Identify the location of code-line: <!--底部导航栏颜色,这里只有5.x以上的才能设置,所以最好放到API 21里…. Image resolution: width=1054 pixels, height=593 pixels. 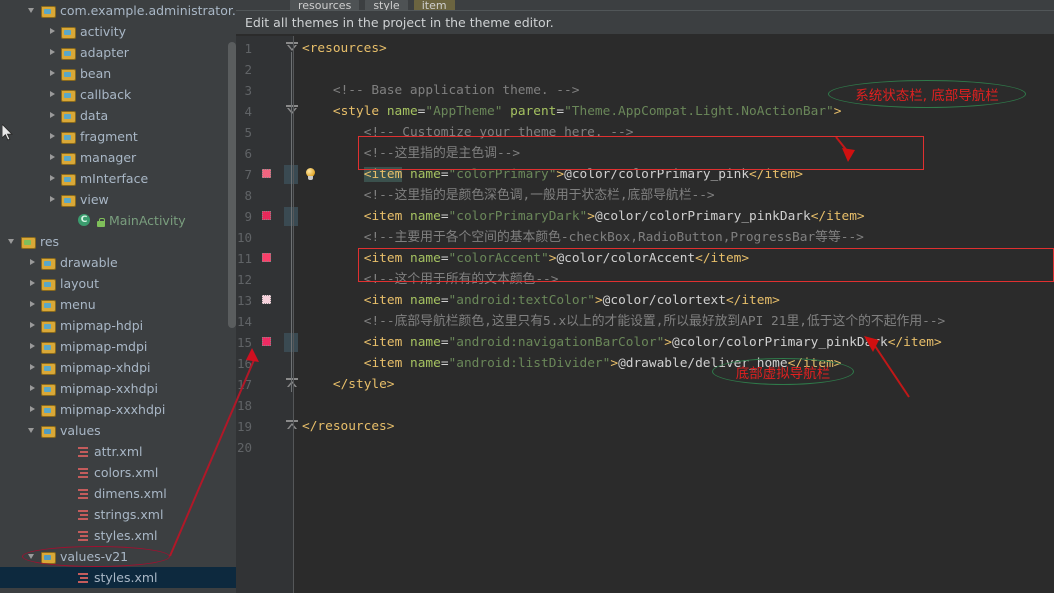
(654, 321).